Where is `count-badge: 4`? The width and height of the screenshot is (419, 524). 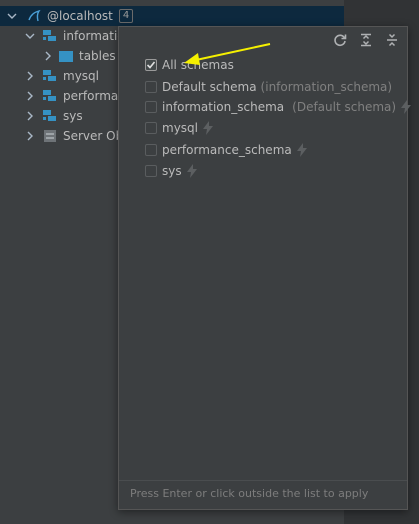 count-badge: 4 is located at coordinates (126, 16).